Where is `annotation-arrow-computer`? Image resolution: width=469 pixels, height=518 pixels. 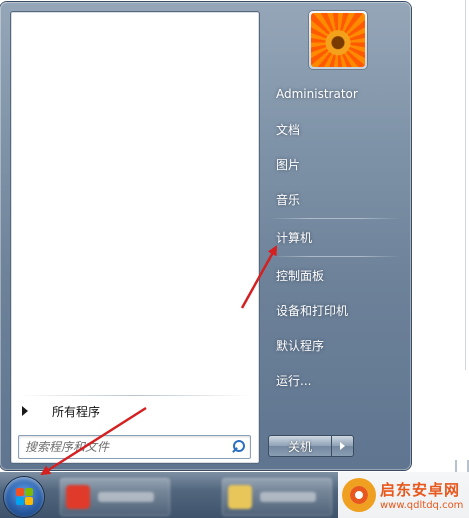 annotation-arrow-computer is located at coordinates (259, 277).